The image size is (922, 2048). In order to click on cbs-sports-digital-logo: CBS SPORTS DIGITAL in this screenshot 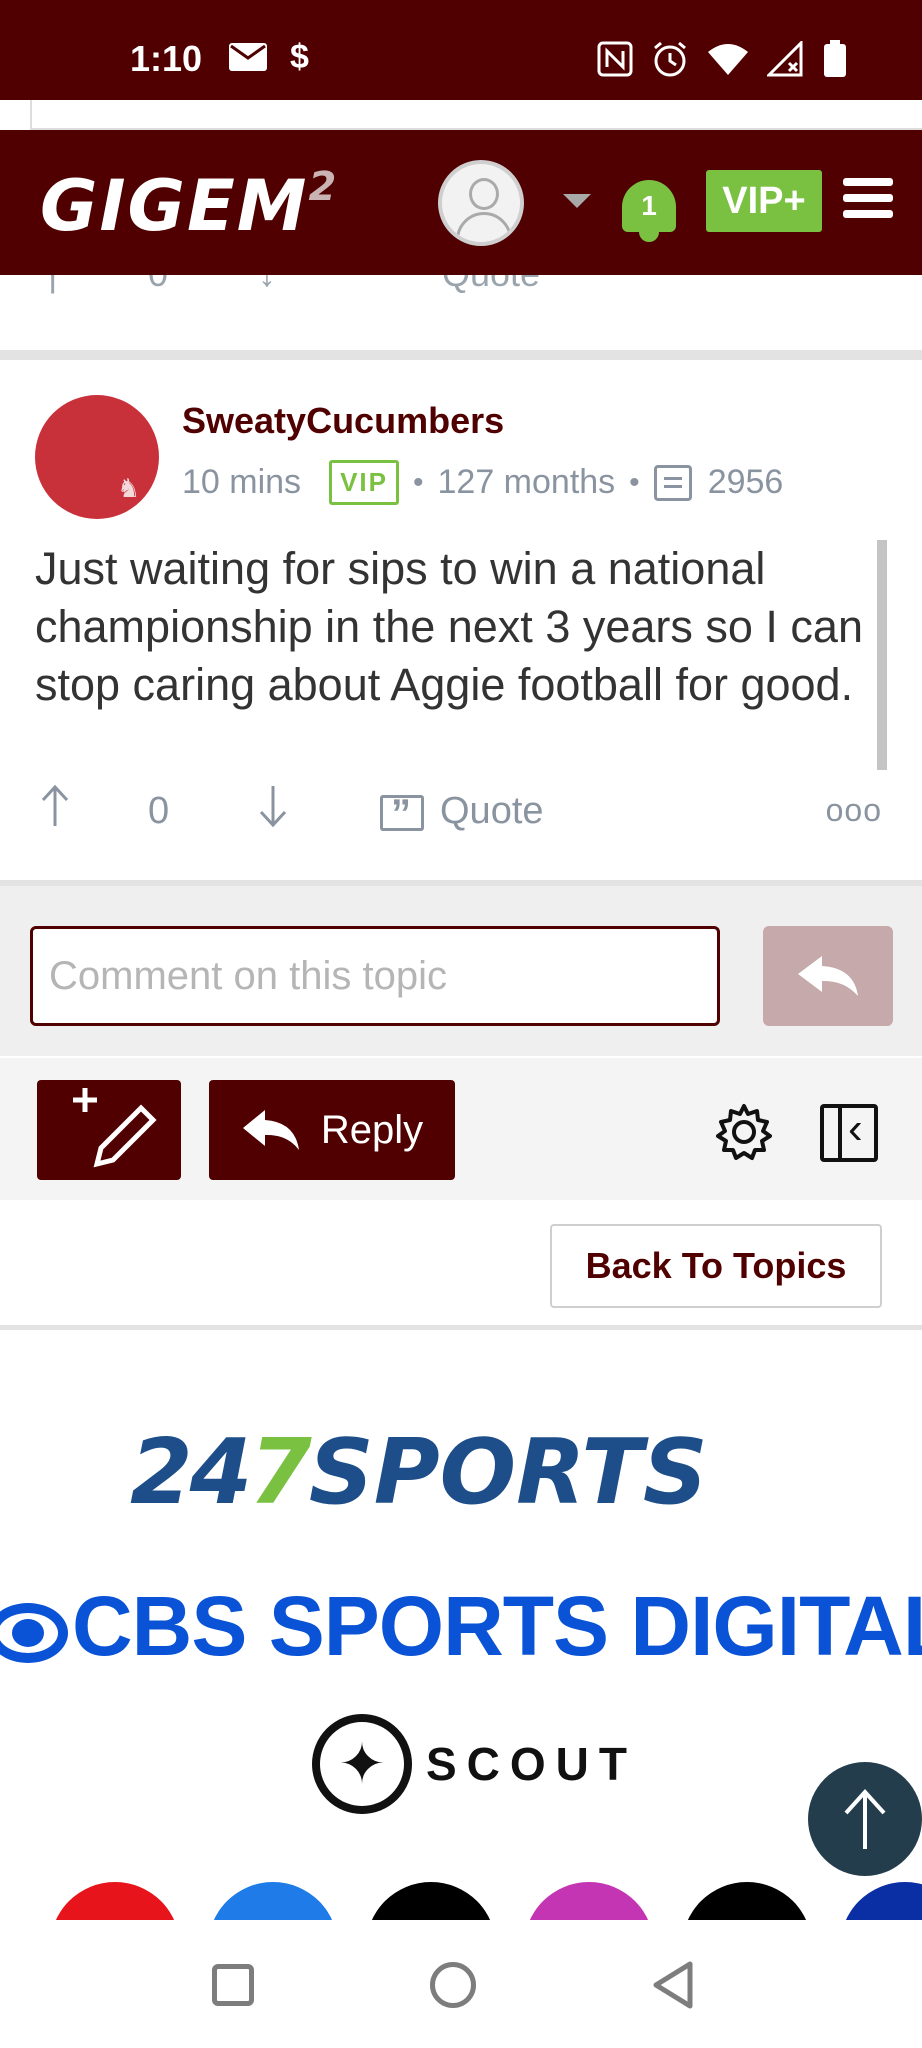, I will do `click(461, 1626)`.